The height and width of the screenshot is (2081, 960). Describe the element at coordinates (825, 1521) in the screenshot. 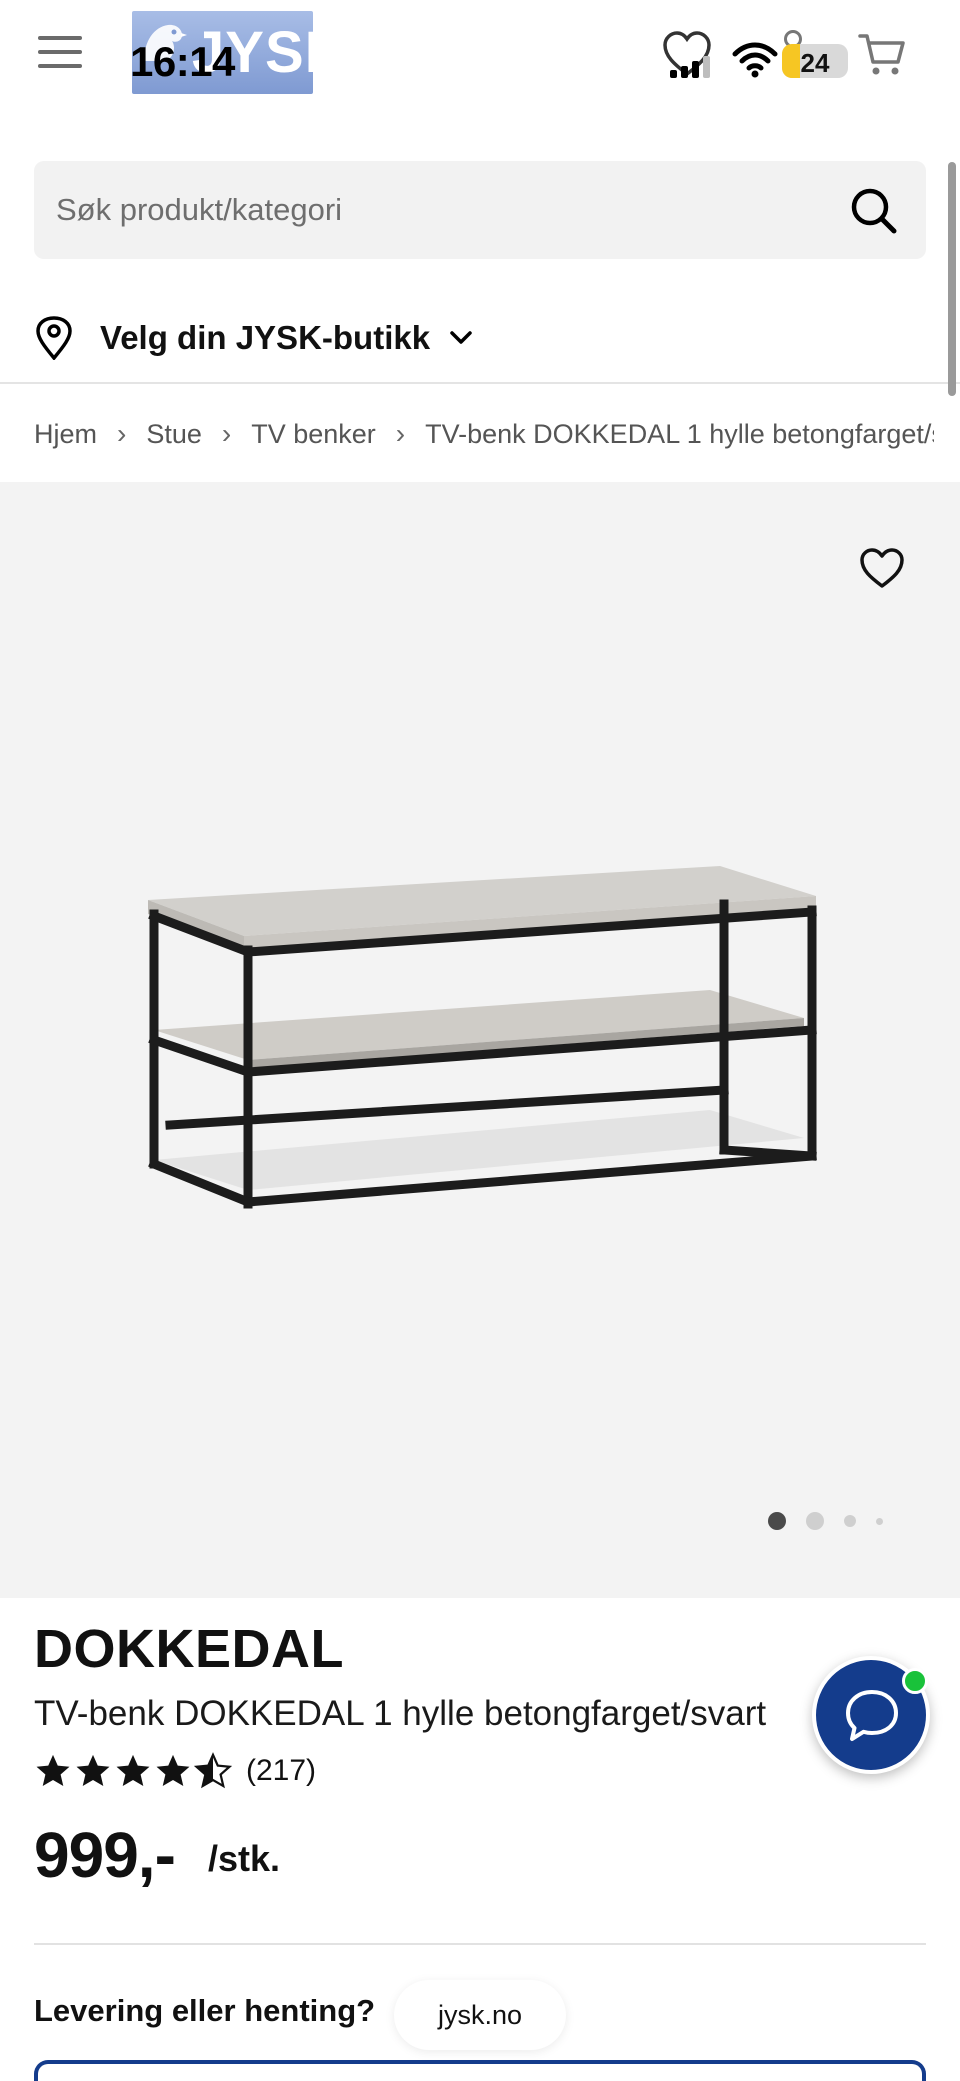

I see `gallery-pagination` at that location.